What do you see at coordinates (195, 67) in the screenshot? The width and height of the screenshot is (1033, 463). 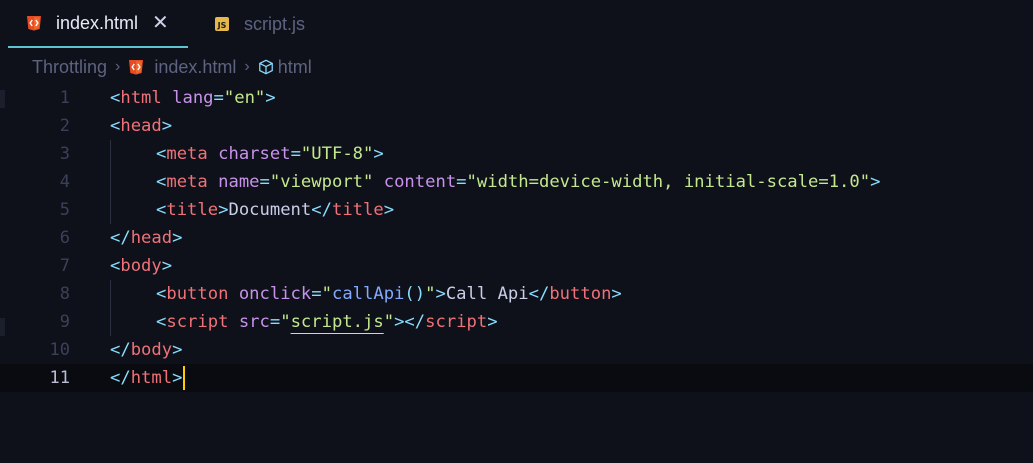 I see `breadcrumb-file: index.html` at bounding box center [195, 67].